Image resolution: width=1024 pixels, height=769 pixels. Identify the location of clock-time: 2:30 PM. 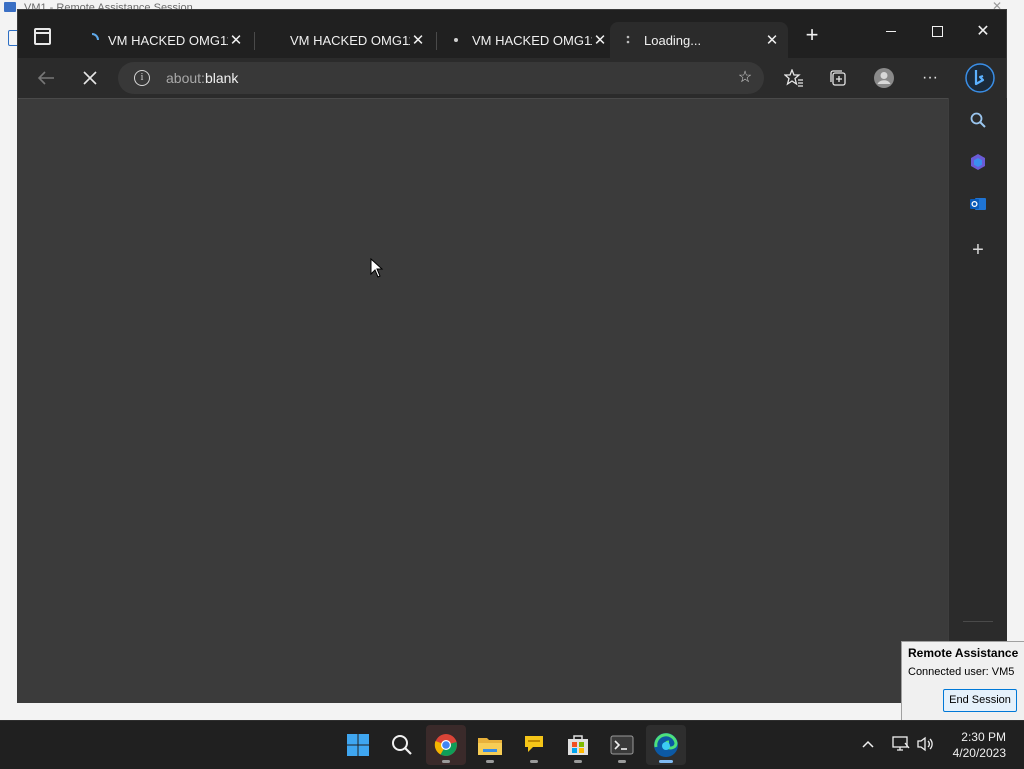
(983, 737).